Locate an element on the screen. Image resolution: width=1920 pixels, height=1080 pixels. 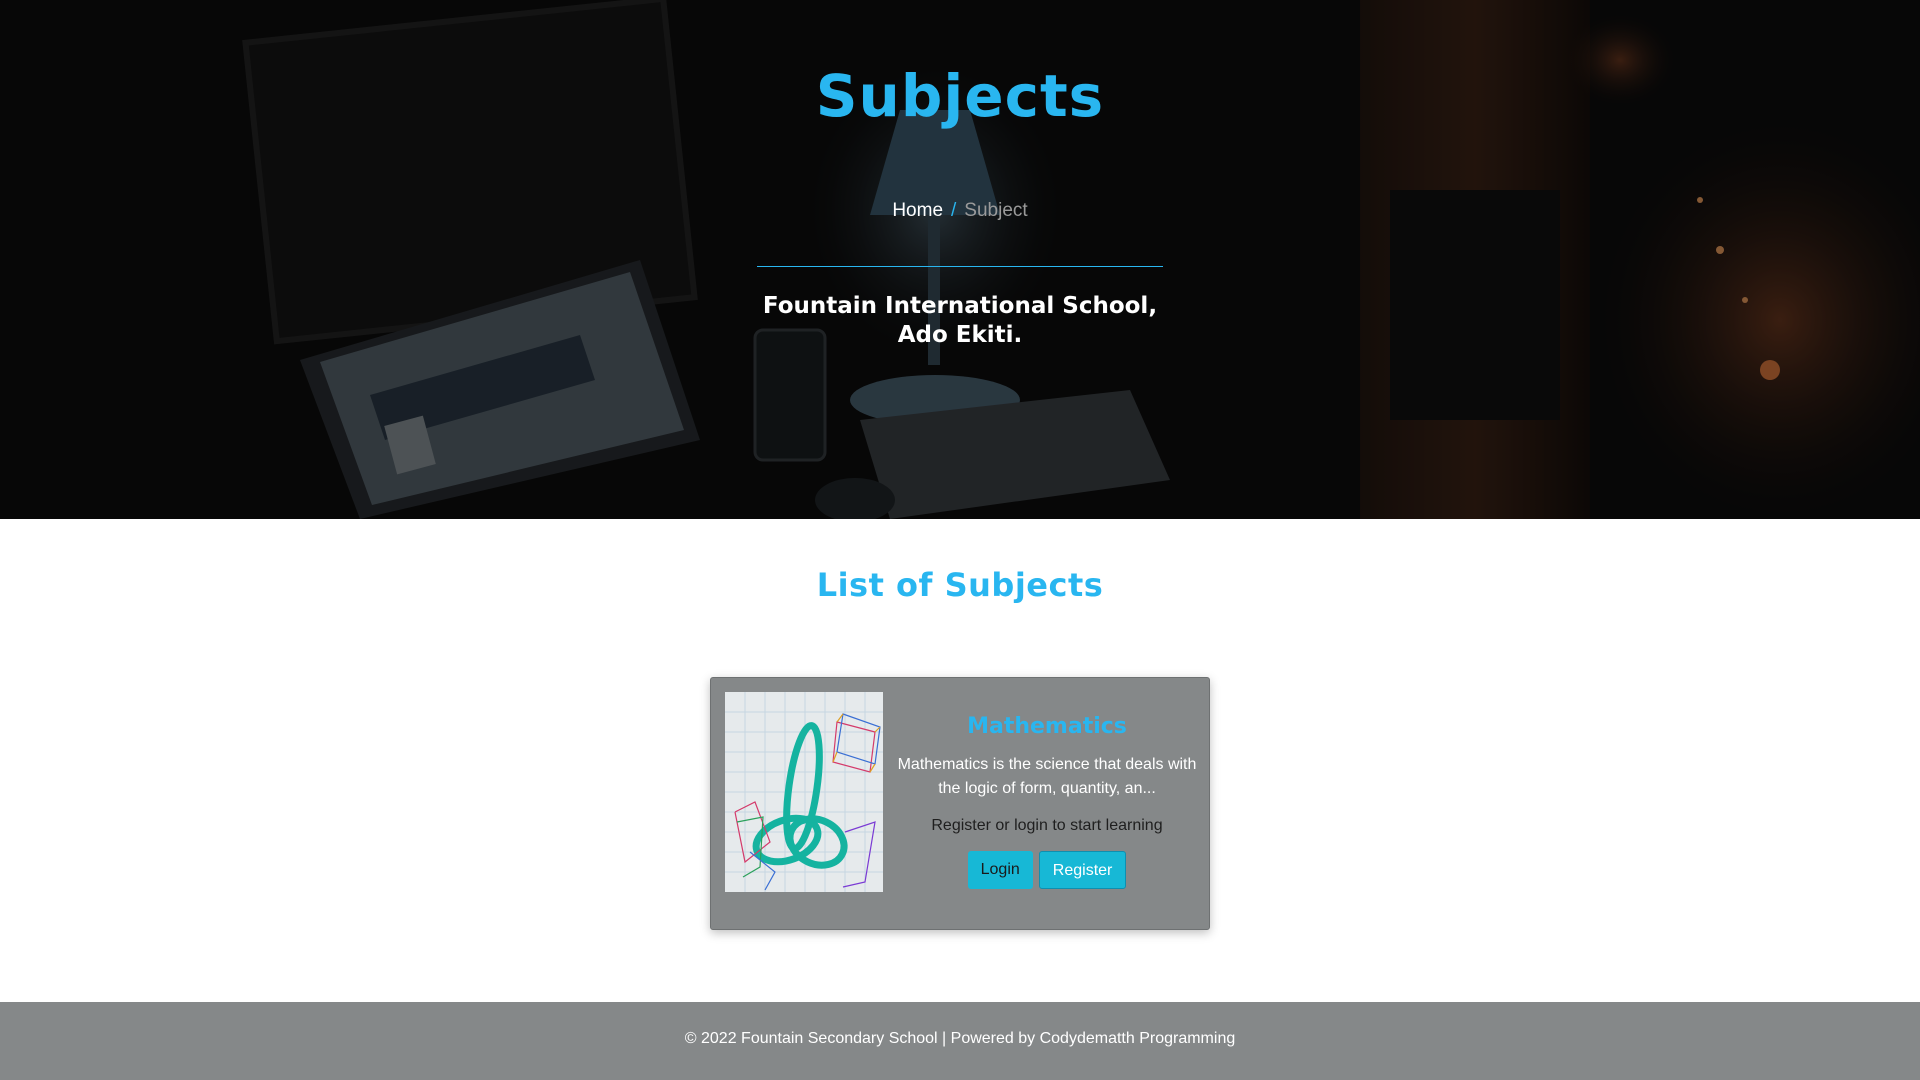
math-knot-illustration is located at coordinates (804, 792).